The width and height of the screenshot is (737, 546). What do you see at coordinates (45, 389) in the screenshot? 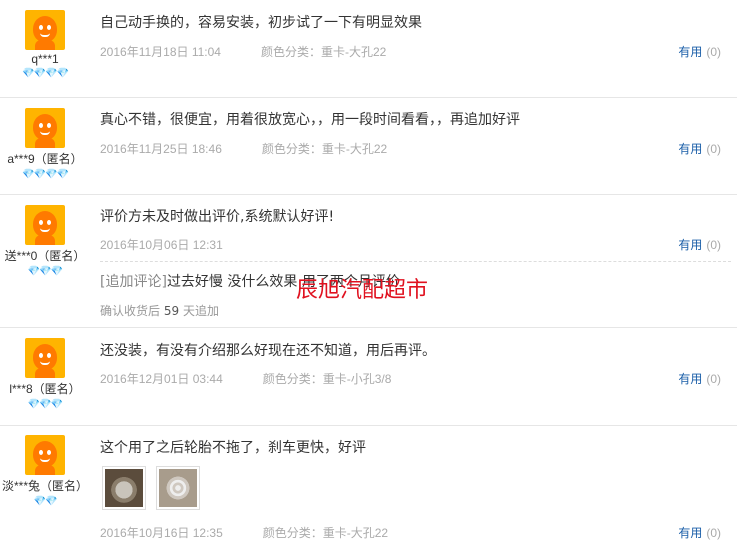
I see `reviewer-name: l***8（匿名）` at bounding box center [45, 389].